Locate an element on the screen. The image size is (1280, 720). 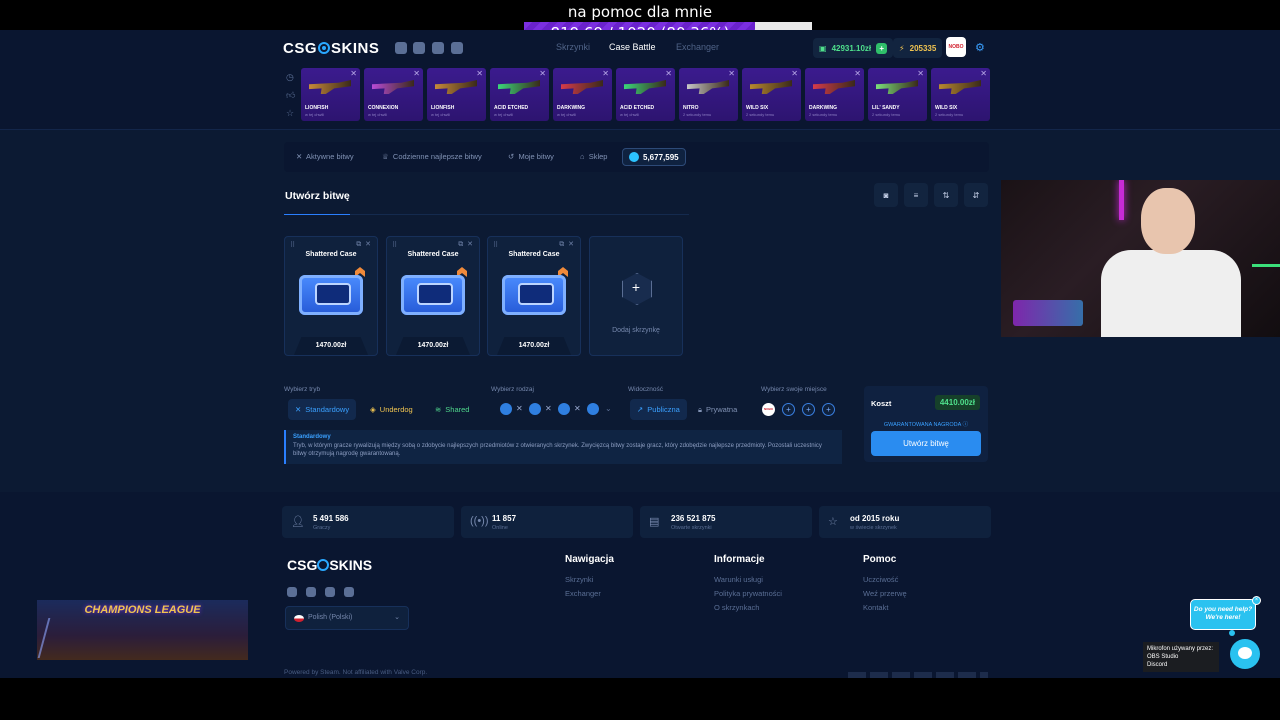
balance-display: ▣ 42931.10zł + is located at coordinates (853, 48).